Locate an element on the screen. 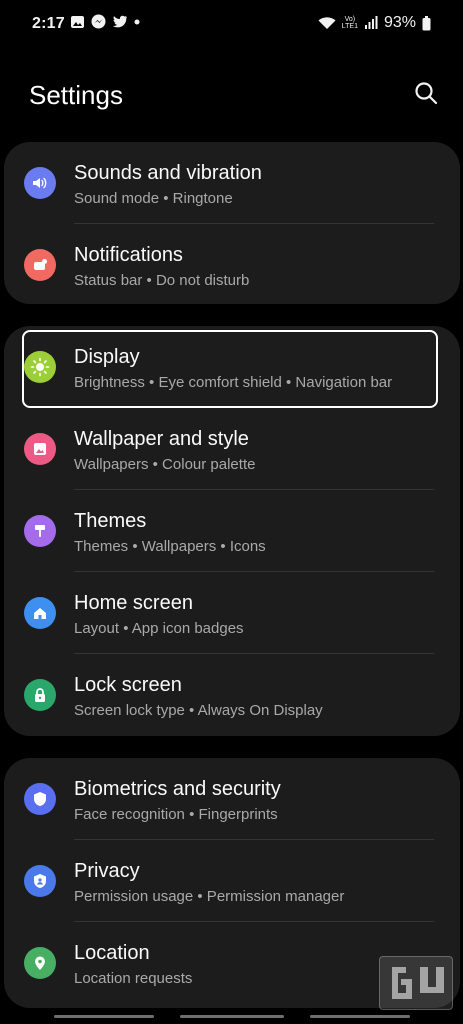 This screenshot has width=463, height=1024. image-icon is located at coordinates (40, 449).